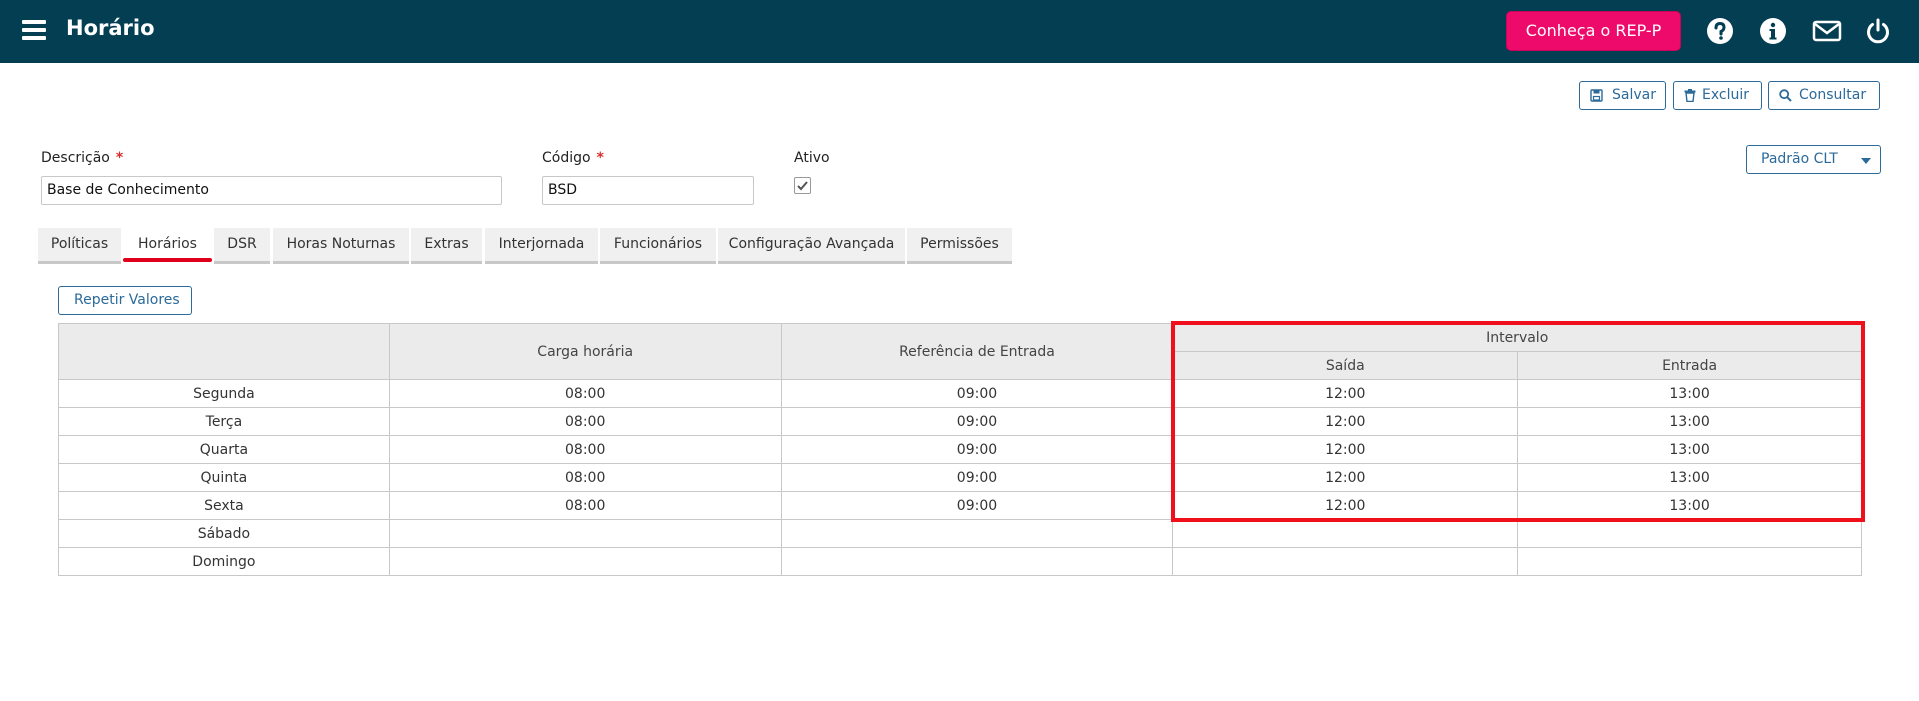 This screenshot has width=1919, height=701. What do you see at coordinates (658, 246) in the screenshot?
I see `tab-funcionarios: Funcionários` at bounding box center [658, 246].